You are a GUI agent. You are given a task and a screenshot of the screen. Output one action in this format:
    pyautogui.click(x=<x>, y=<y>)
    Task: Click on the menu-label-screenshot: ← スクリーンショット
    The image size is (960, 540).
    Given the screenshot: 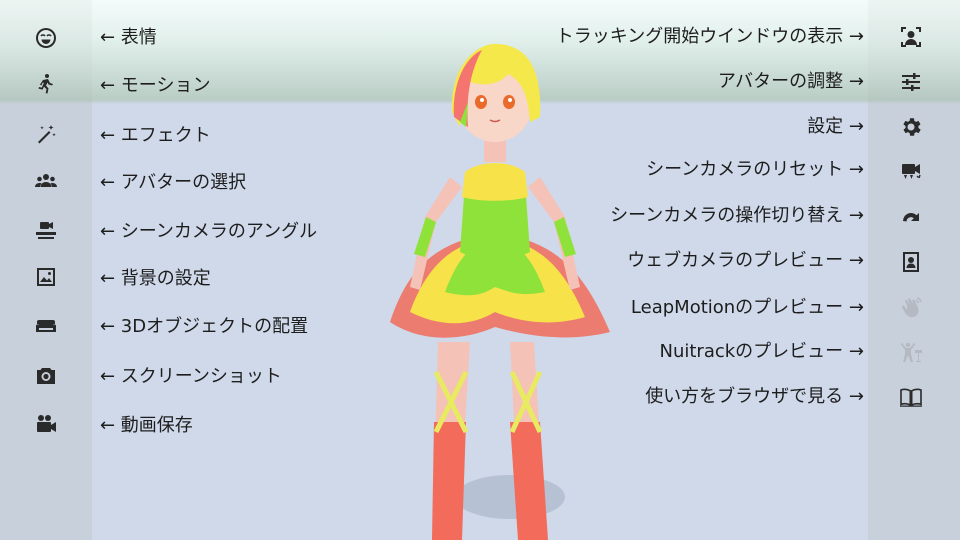 What is the action you would take?
    pyautogui.click(x=191, y=376)
    